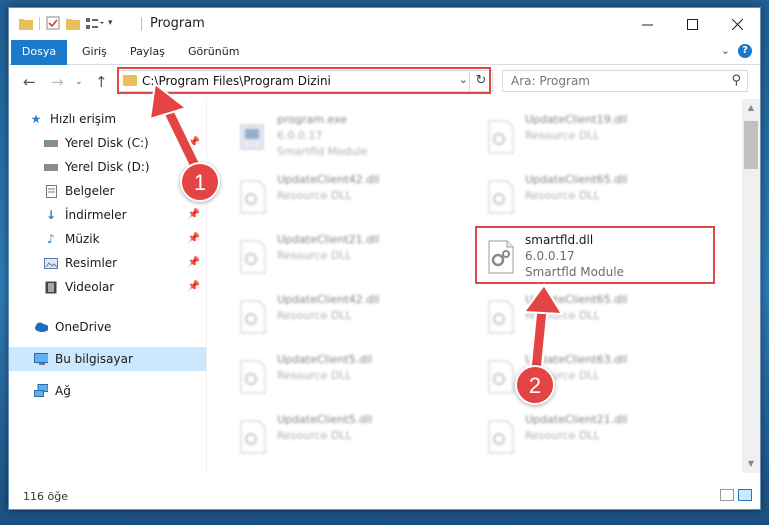  I want to click on close-icon, so click(737, 24).